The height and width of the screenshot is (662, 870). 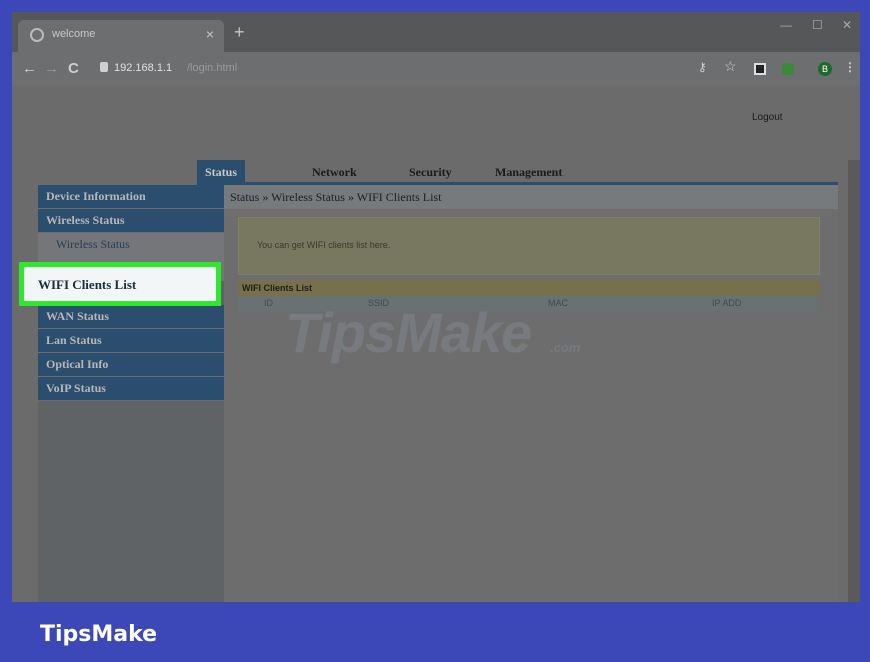 I want to click on url-host: 192.168.1.1, so click(x=143, y=68).